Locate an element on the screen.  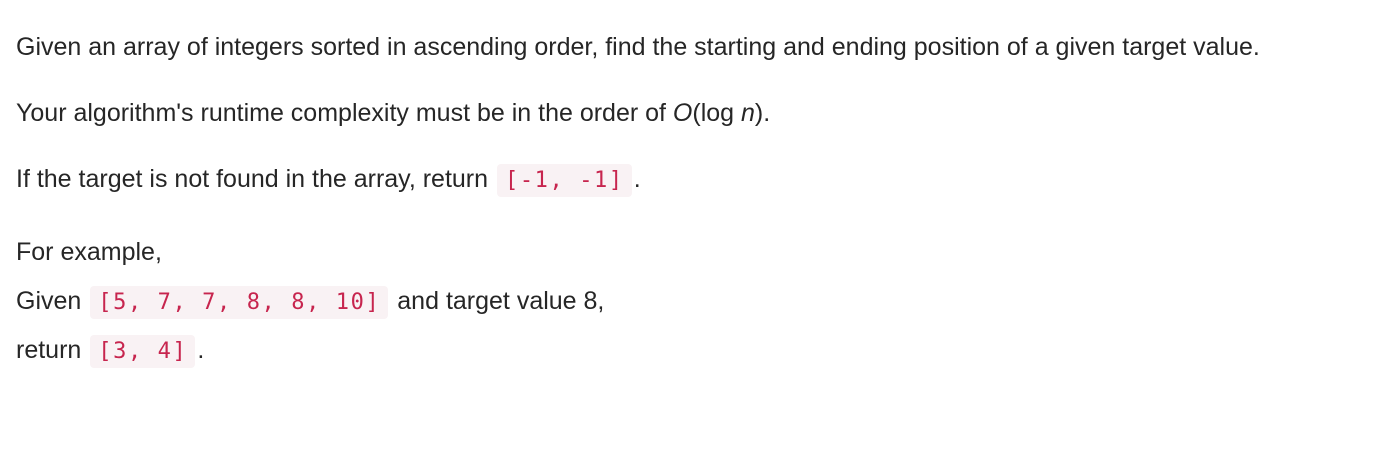
complexity-end: ). is located at coordinates (762, 113).